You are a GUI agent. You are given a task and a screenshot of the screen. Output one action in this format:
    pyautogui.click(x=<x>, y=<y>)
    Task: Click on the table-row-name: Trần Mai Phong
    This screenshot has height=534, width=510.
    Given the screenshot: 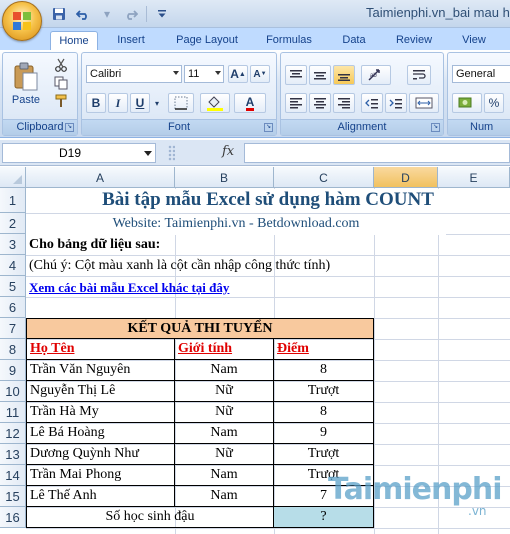 What is the action you would take?
    pyautogui.click(x=100, y=475)
    